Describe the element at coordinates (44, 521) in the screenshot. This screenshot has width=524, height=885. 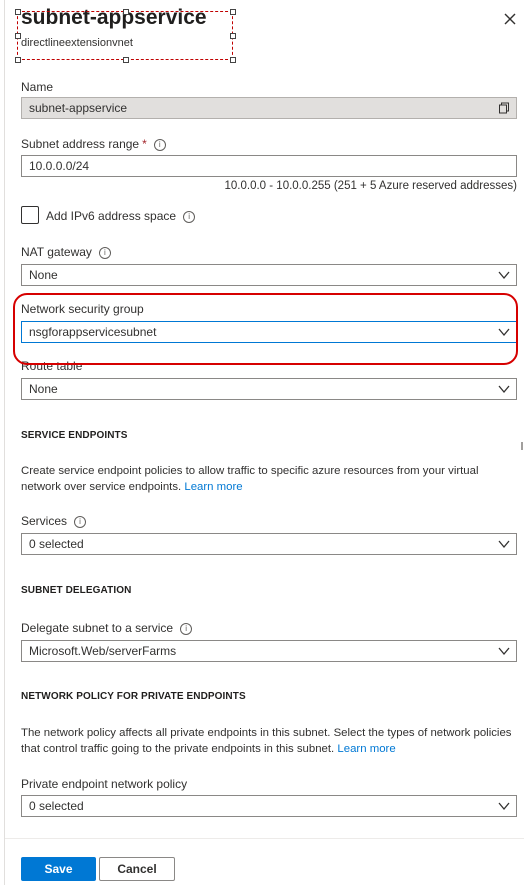
I see `services-label-text: Services` at that location.